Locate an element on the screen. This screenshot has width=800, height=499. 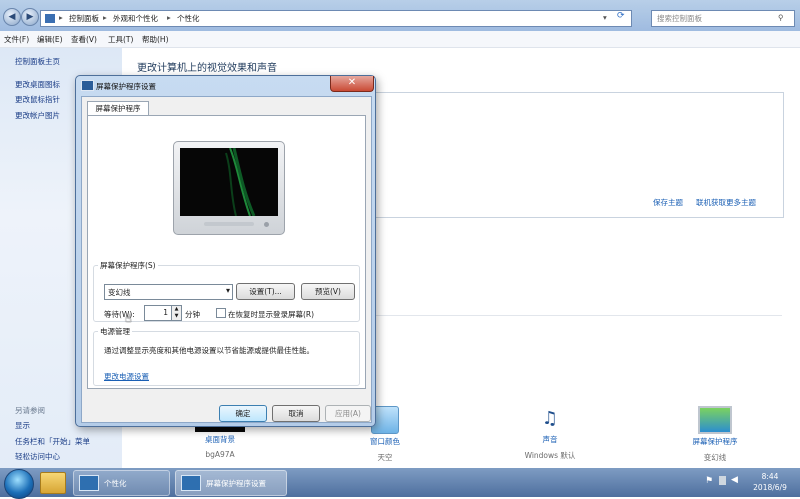
monitor-preview is located at coordinates (229, 188).